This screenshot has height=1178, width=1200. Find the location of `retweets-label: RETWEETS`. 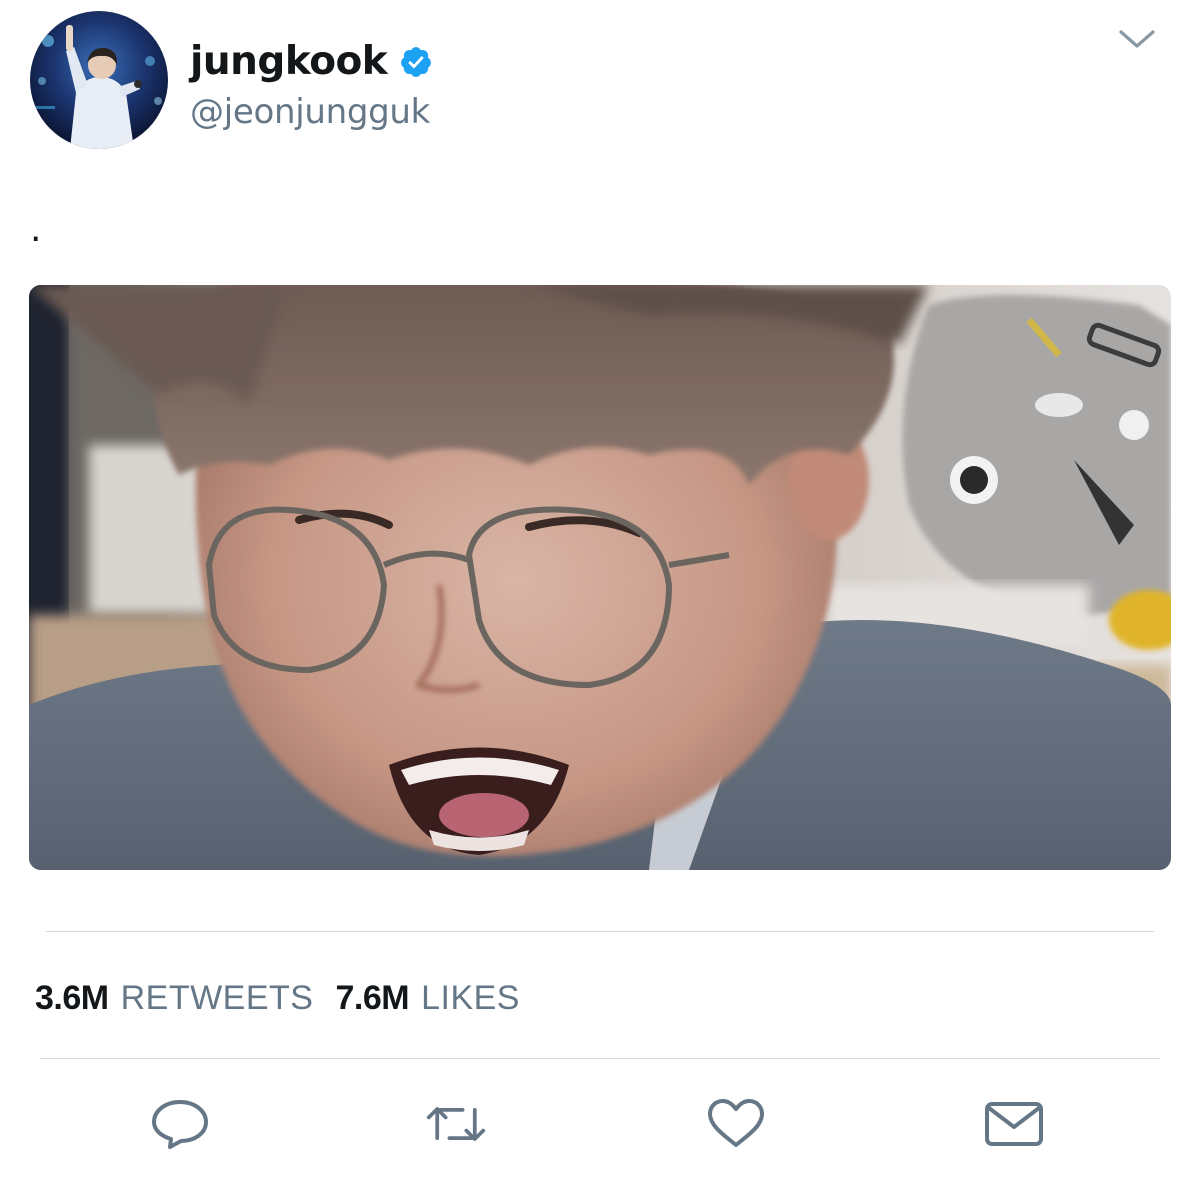

retweets-label: RETWEETS is located at coordinates (217, 998).